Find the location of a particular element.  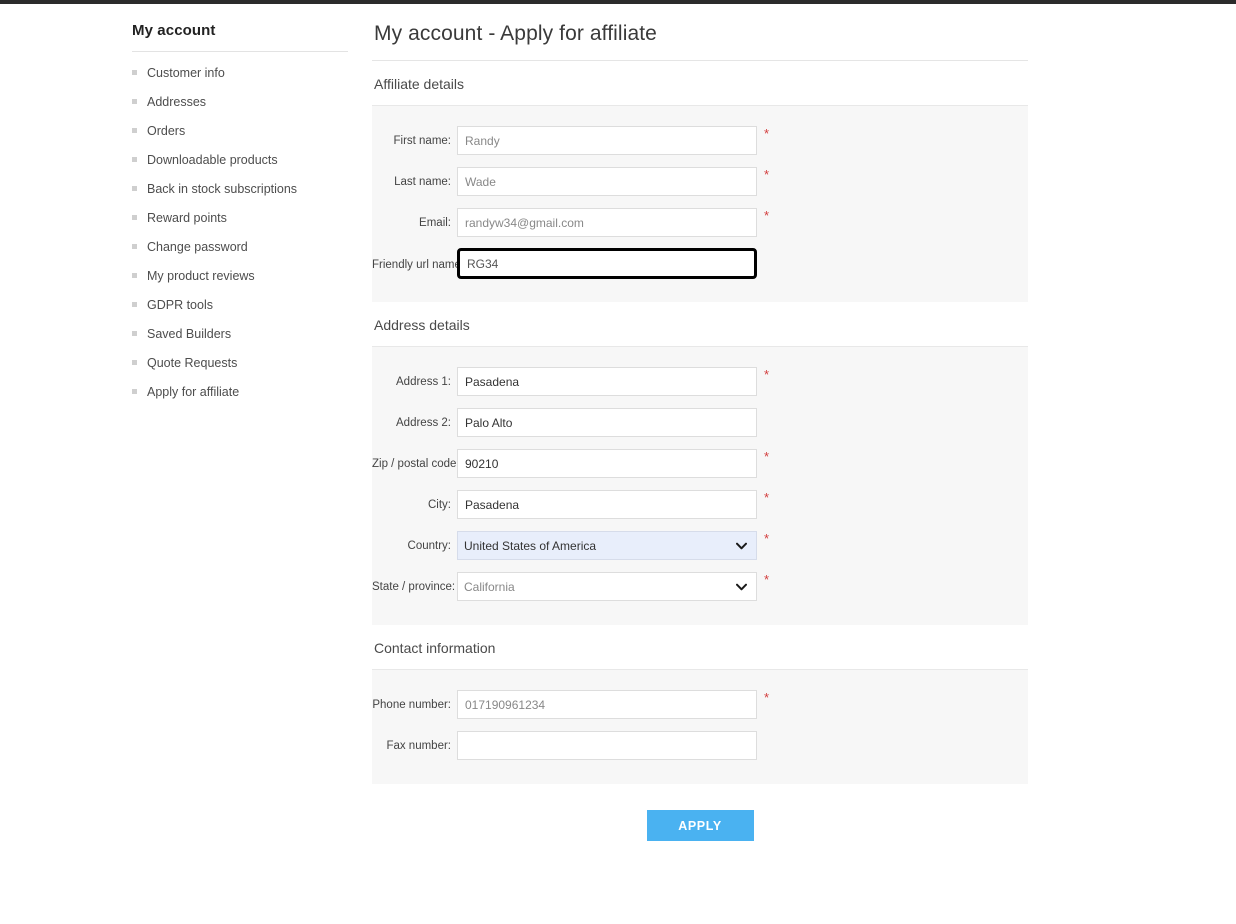

form-row-country: Country: United States of America * is located at coordinates (700, 545).